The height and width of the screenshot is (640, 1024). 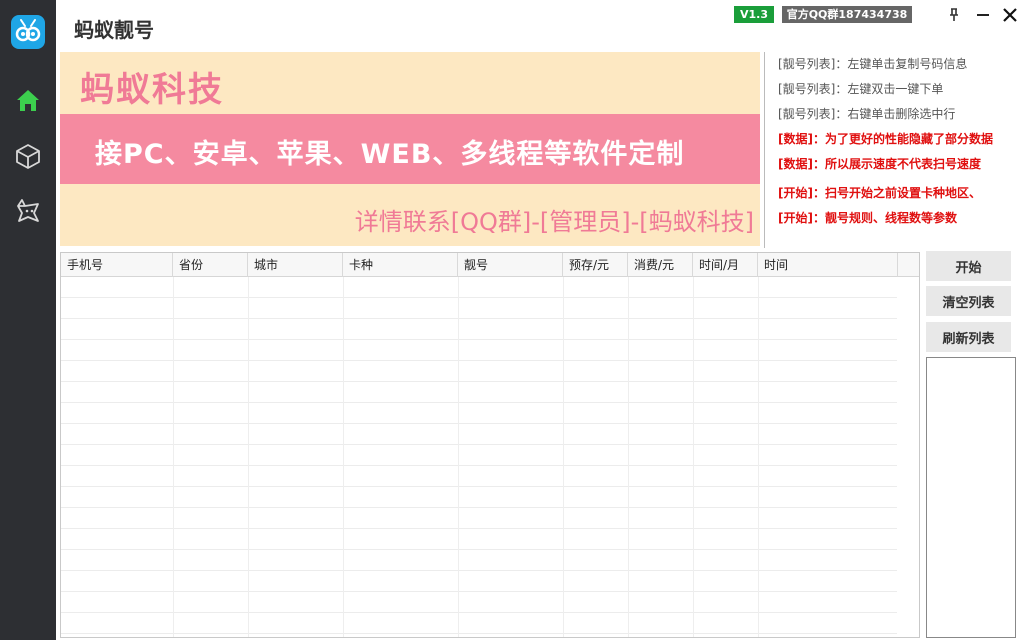 I want to click on version-badge: V1.3, so click(x=754, y=14).